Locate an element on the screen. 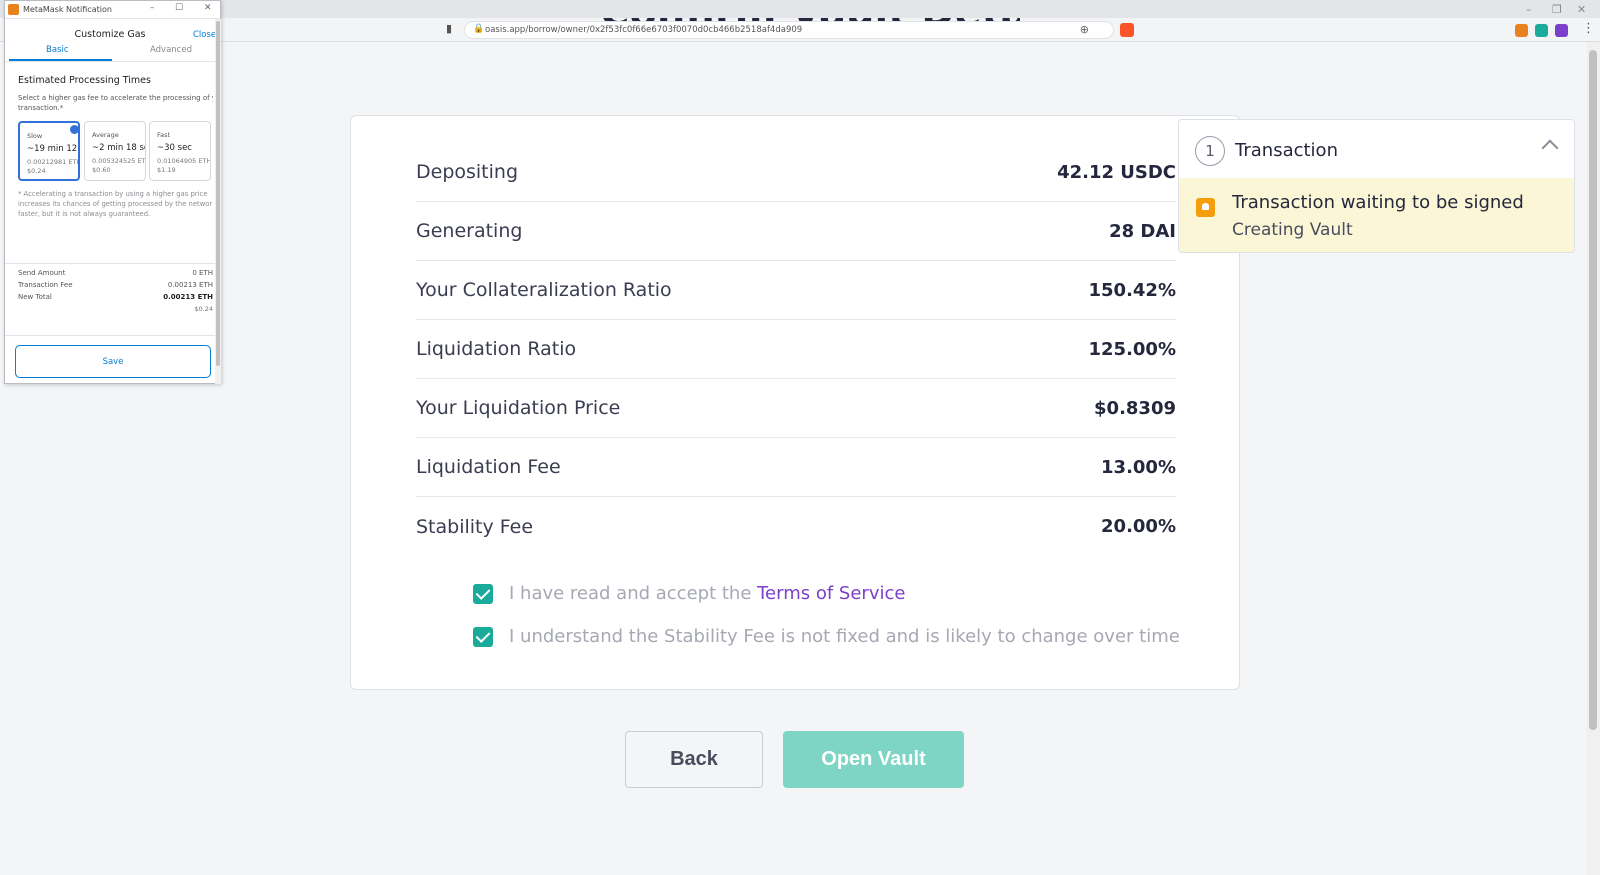 This screenshot has width=1600, height=875. metamask-titlebar: MetaMask Notification – ☐ ✕ is located at coordinates (112, 10).